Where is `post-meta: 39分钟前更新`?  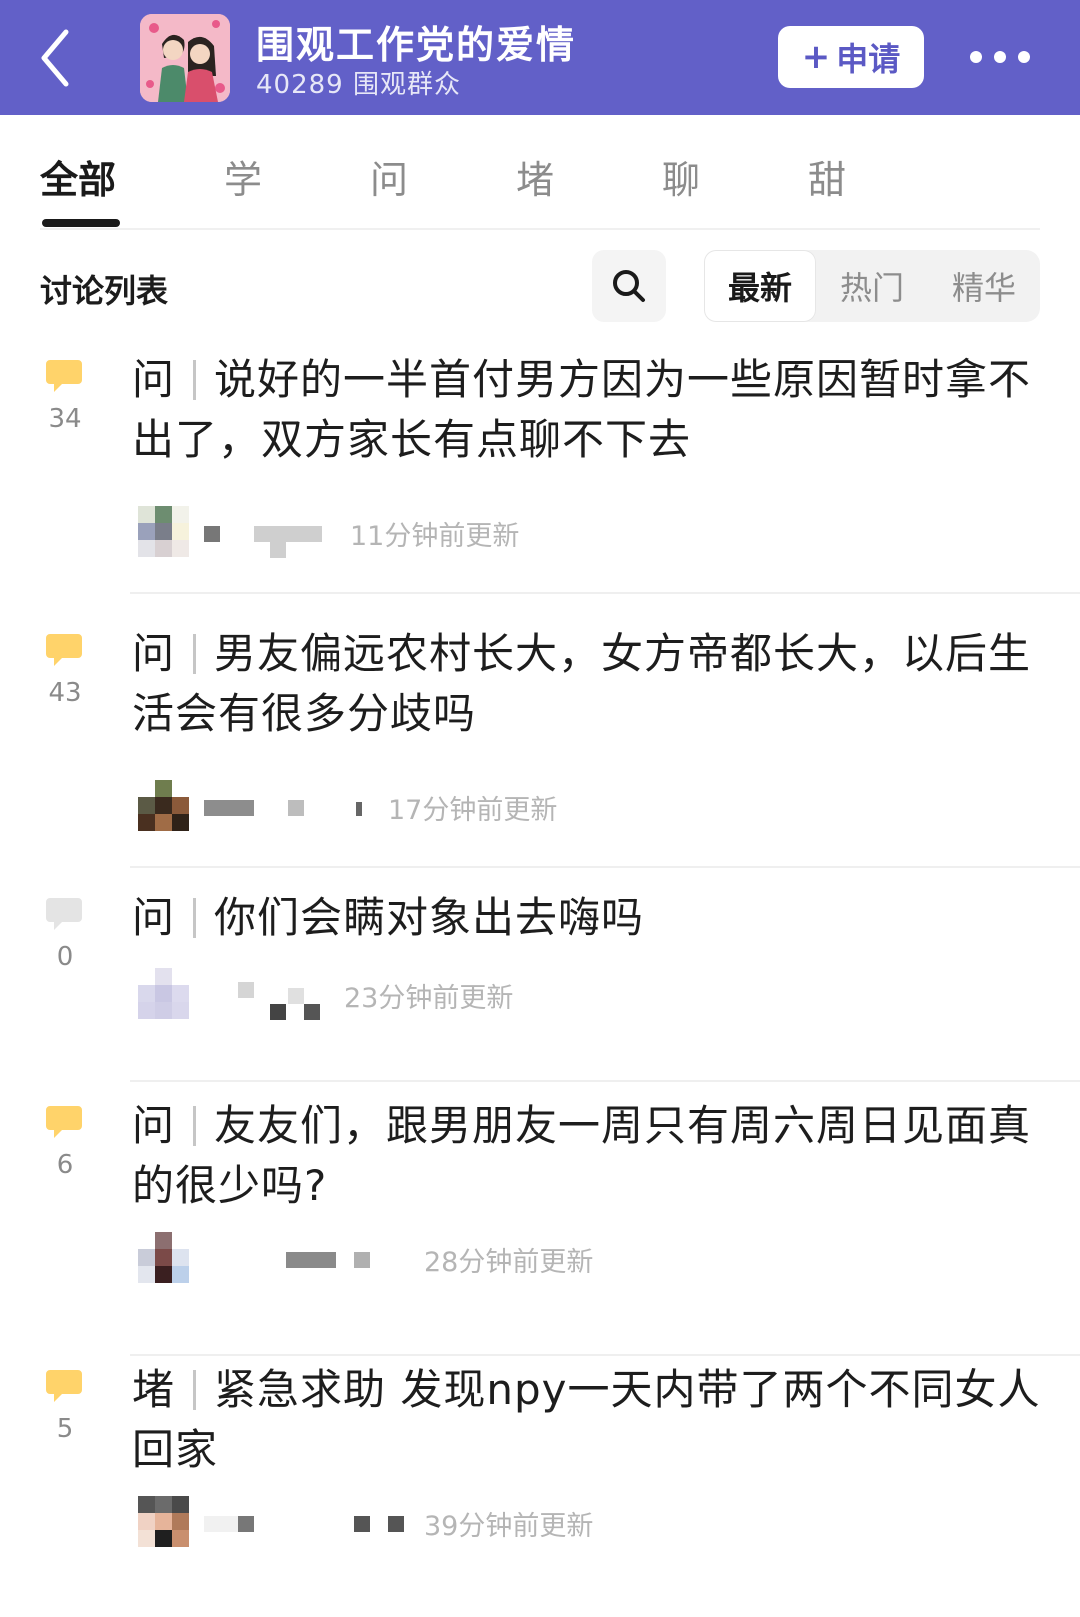 post-meta: 39分钟前更新 is located at coordinates (588, 1522).